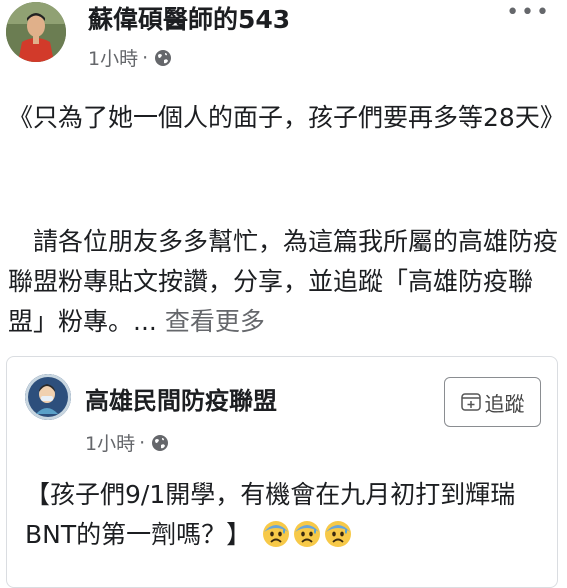 This screenshot has height=588, width=567. Describe the element at coordinates (283, 40) in the screenshot. I see `post-header: 蘇偉碩醫師的543 1小時 · •••` at that location.